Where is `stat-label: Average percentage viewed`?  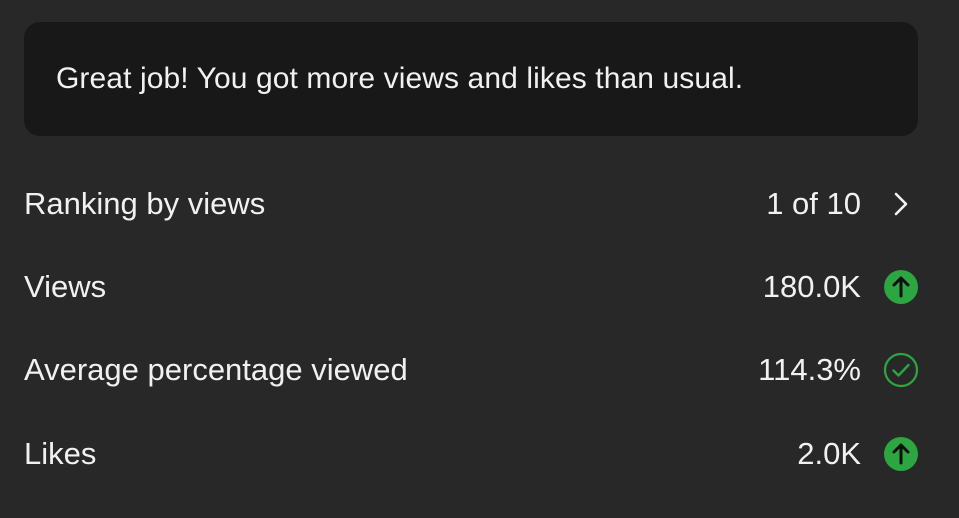 stat-label: Average percentage viewed is located at coordinates (216, 369).